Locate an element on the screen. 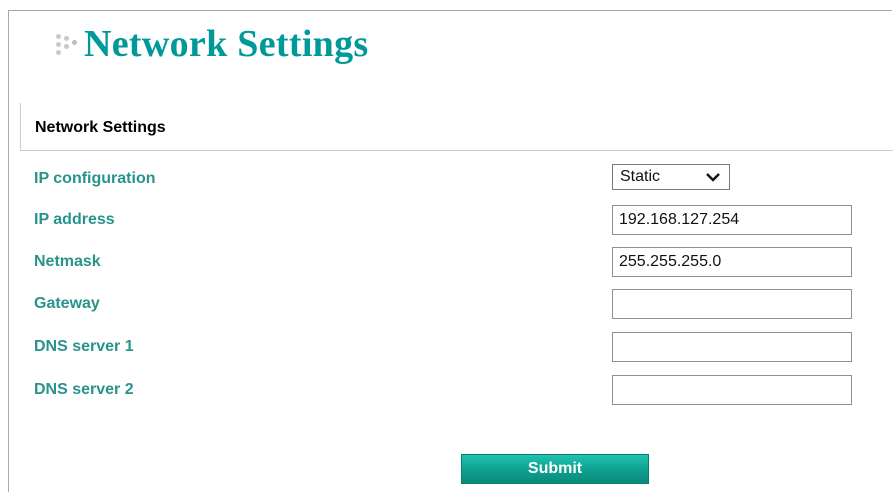 The image size is (893, 492). page-header: Network Settings is located at coordinates (210, 44).